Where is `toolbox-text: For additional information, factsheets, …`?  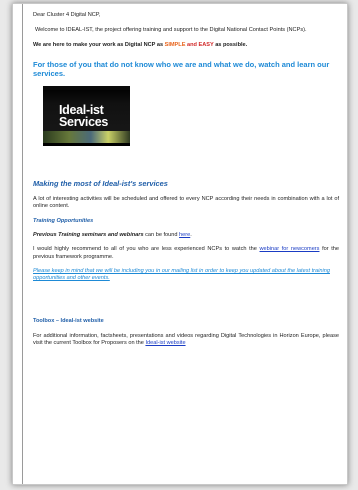
toolbox-text: For additional information, factsheets, … is located at coordinates (186, 340).